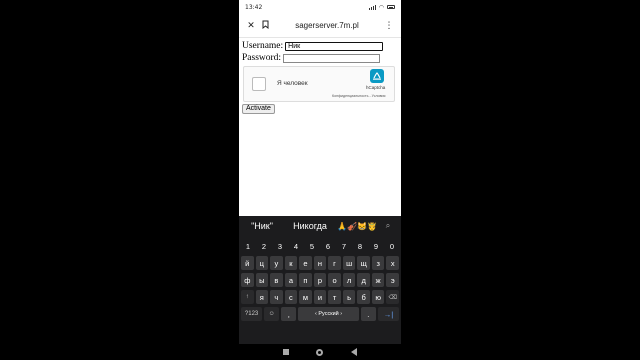 This screenshot has height=360, width=640. Describe the element at coordinates (262, 226) in the screenshot. I see `suggestion-1: "Ник"` at that location.